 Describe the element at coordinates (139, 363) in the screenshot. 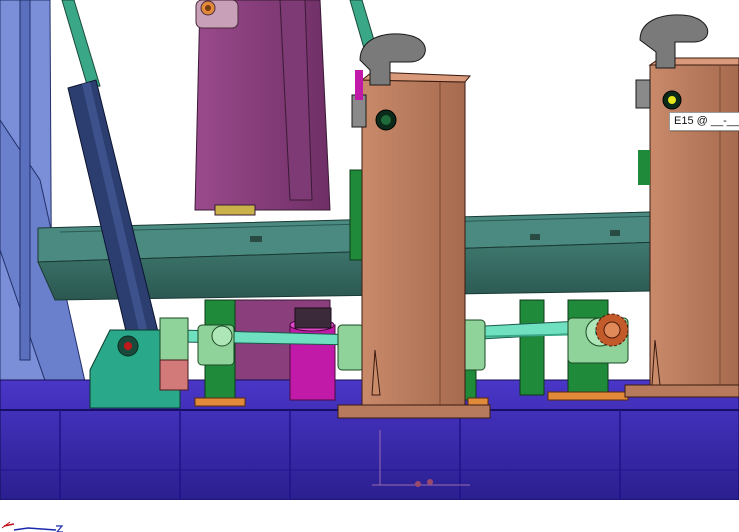

I see `cylinder-mount` at that location.